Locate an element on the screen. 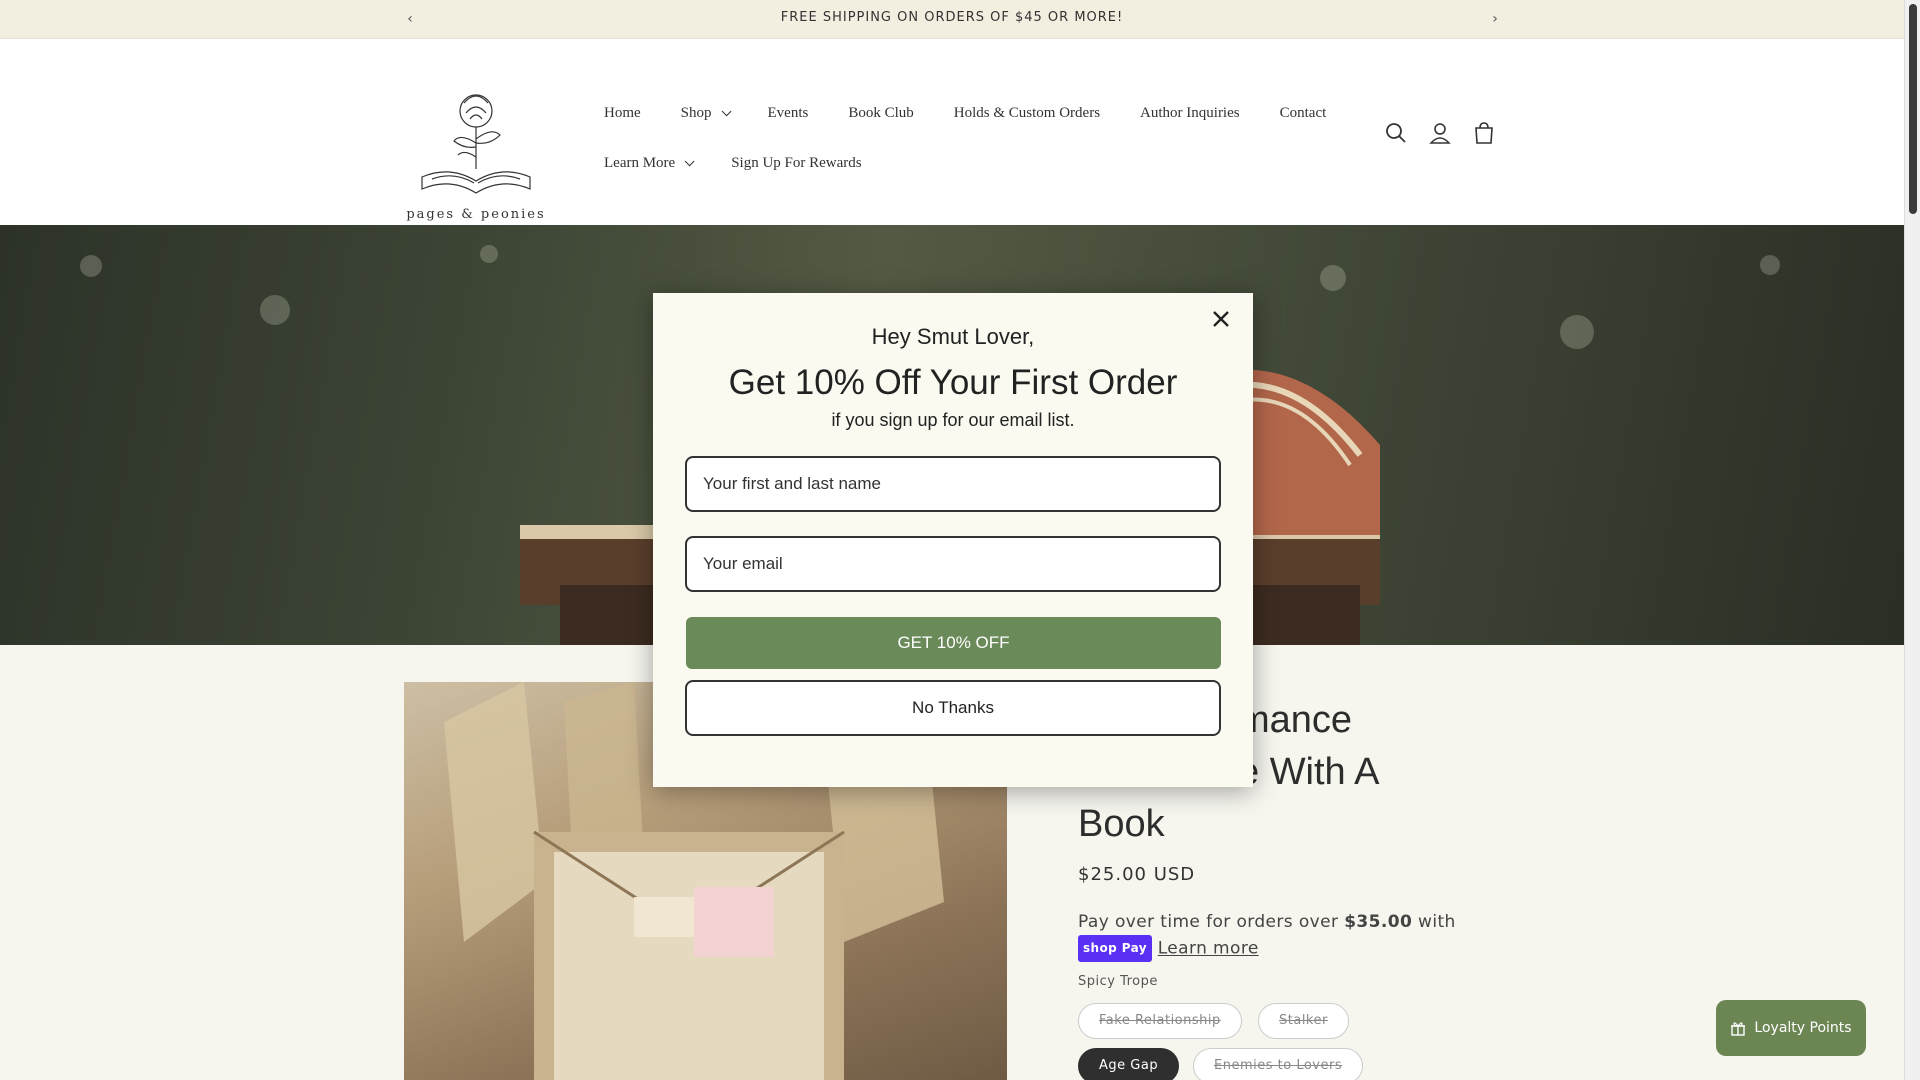  name-field is located at coordinates (953, 484).